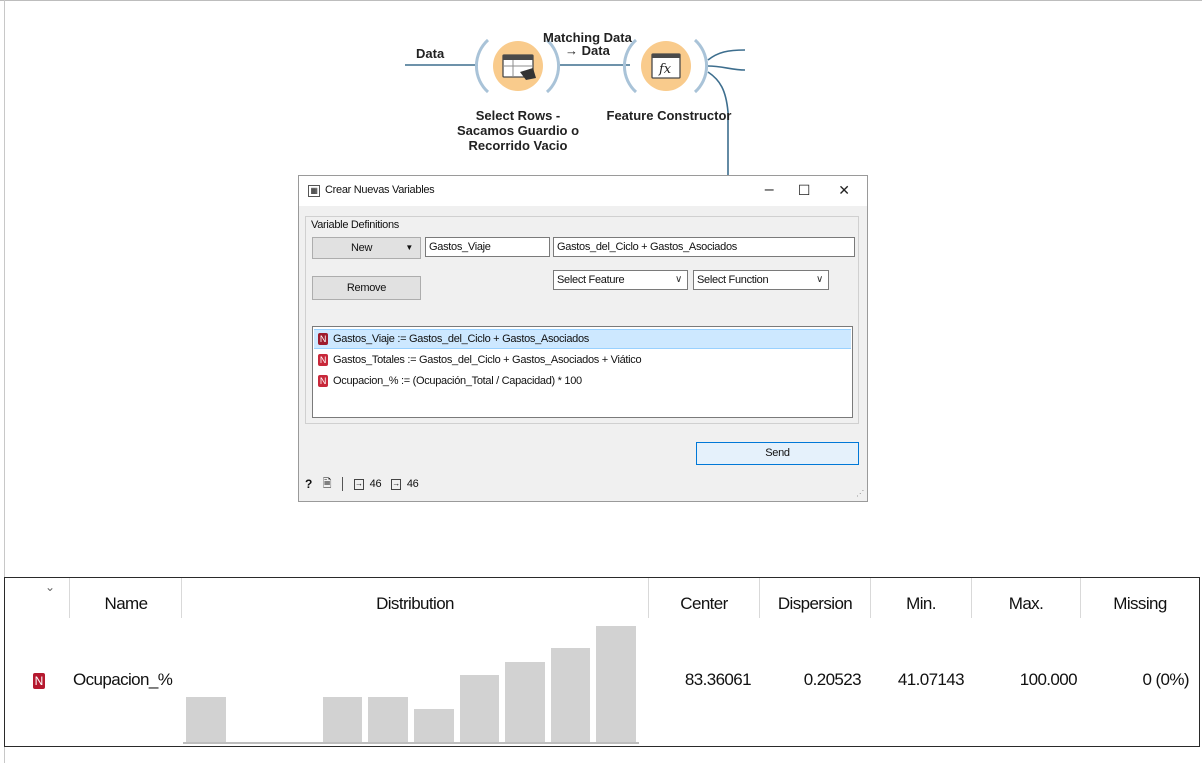 This screenshot has width=1202, height=763. I want to click on select-function-dropdown: Select Function ∨, so click(761, 280).